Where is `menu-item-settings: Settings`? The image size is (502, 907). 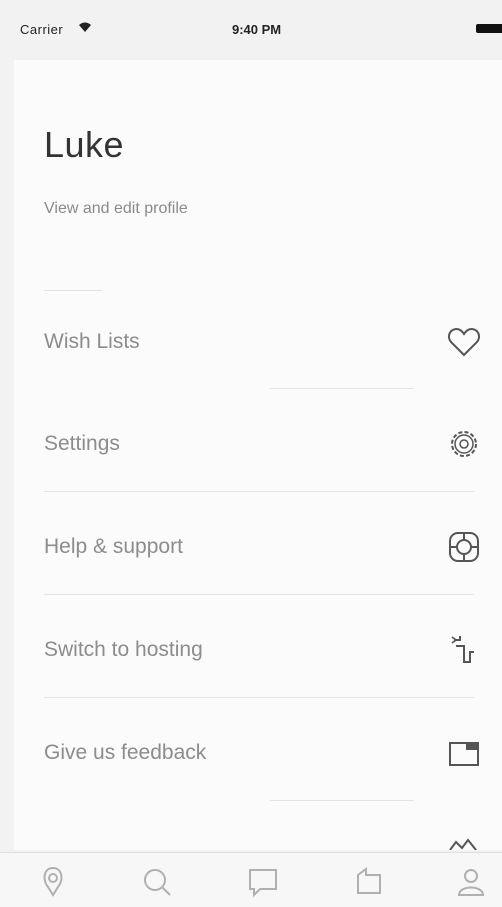
menu-item-settings: Settings is located at coordinates (258, 444).